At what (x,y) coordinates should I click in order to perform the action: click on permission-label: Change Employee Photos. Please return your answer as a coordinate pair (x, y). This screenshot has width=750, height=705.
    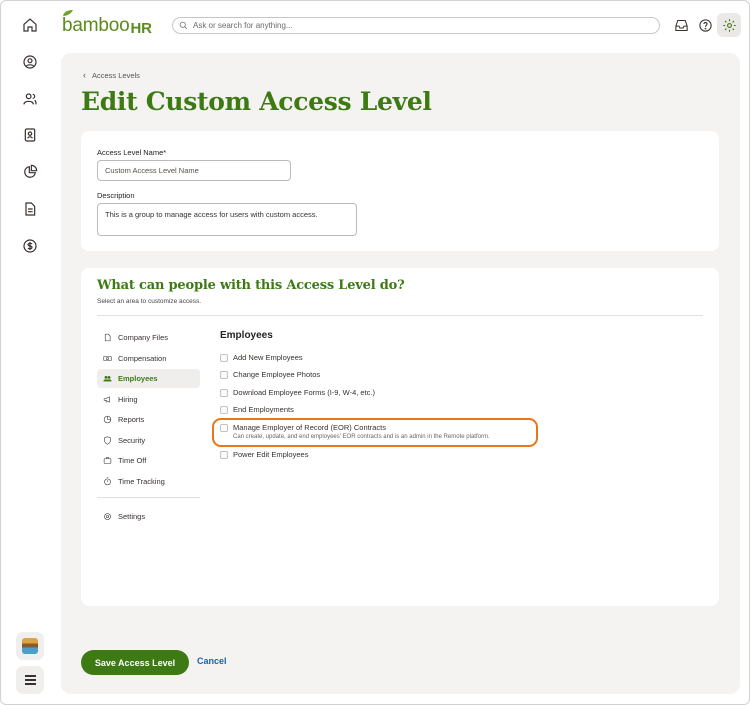
    Looking at the image, I should click on (277, 374).